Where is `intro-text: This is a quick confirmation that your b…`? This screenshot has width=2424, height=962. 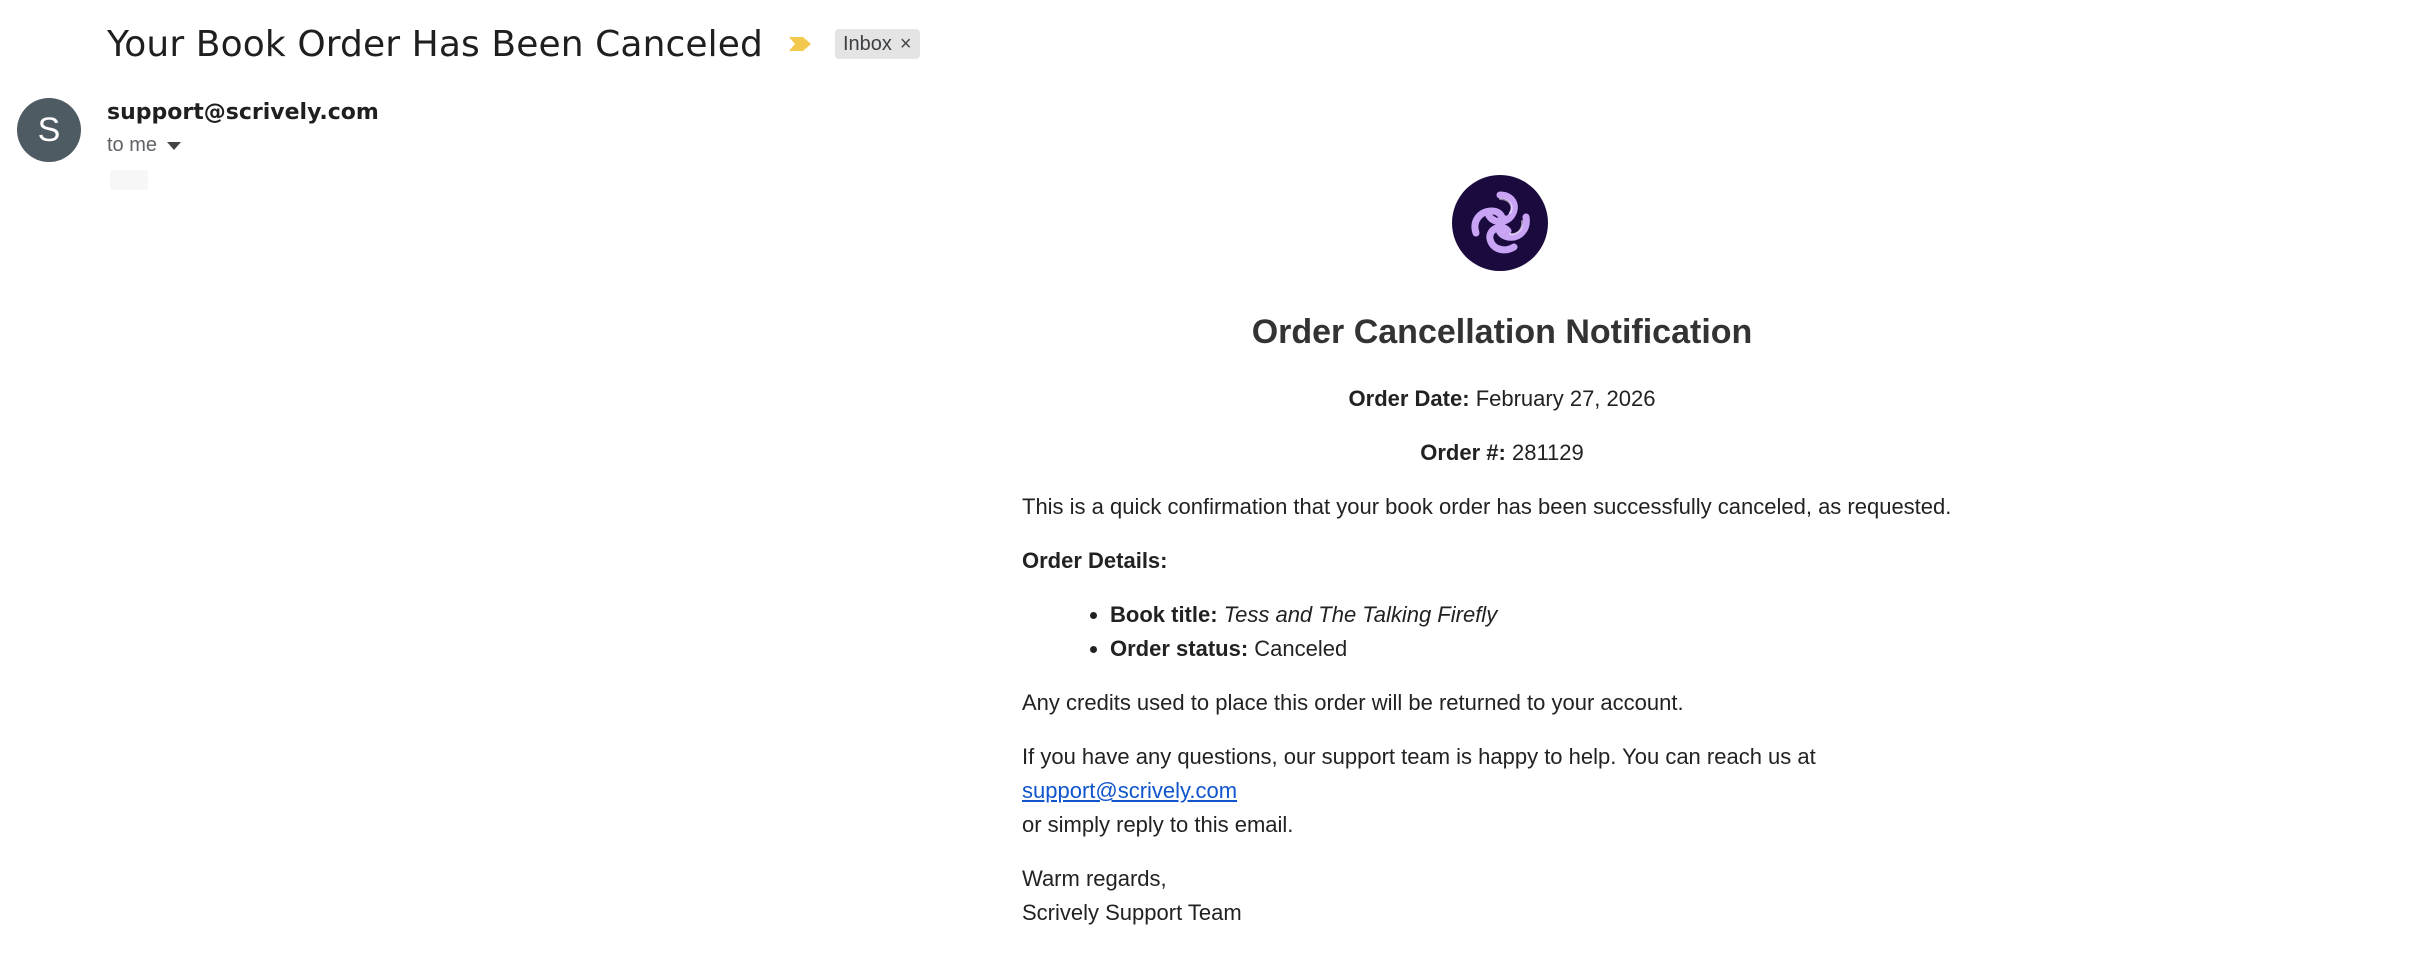 intro-text: This is a quick confirmation that your b… is located at coordinates (1487, 506).